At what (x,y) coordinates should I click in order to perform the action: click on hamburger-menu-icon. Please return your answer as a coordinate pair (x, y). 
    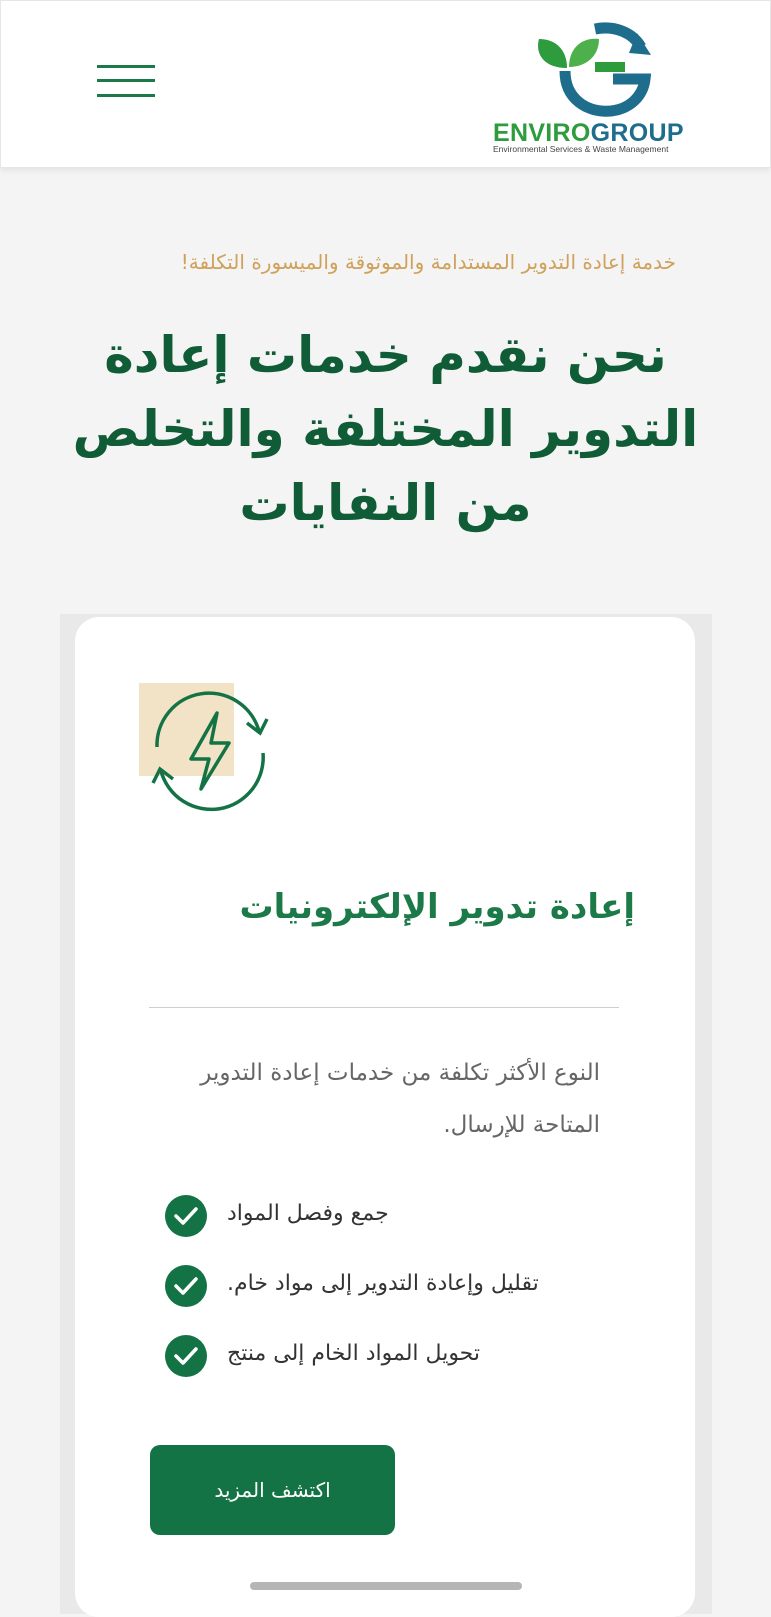
    Looking at the image, I should click on (127, 82).